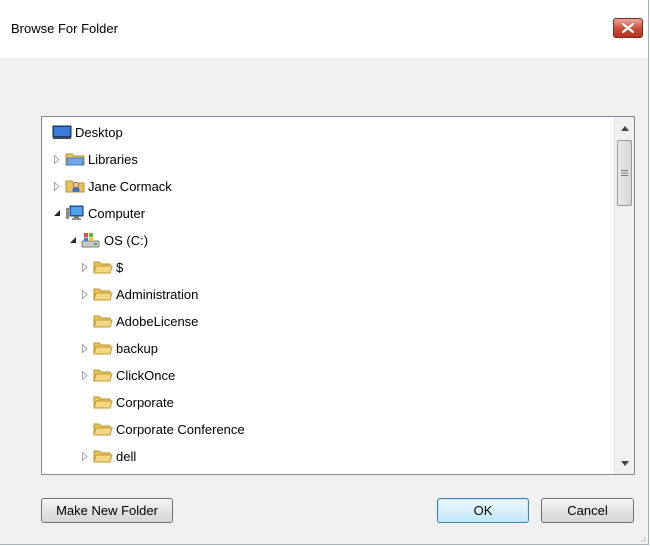 The image size is (650, 546). What do you see at coordinates (157, 321) in the screenshot?
I see `tree-item-label: AdobeLicense` at bounding box center [157, 321].